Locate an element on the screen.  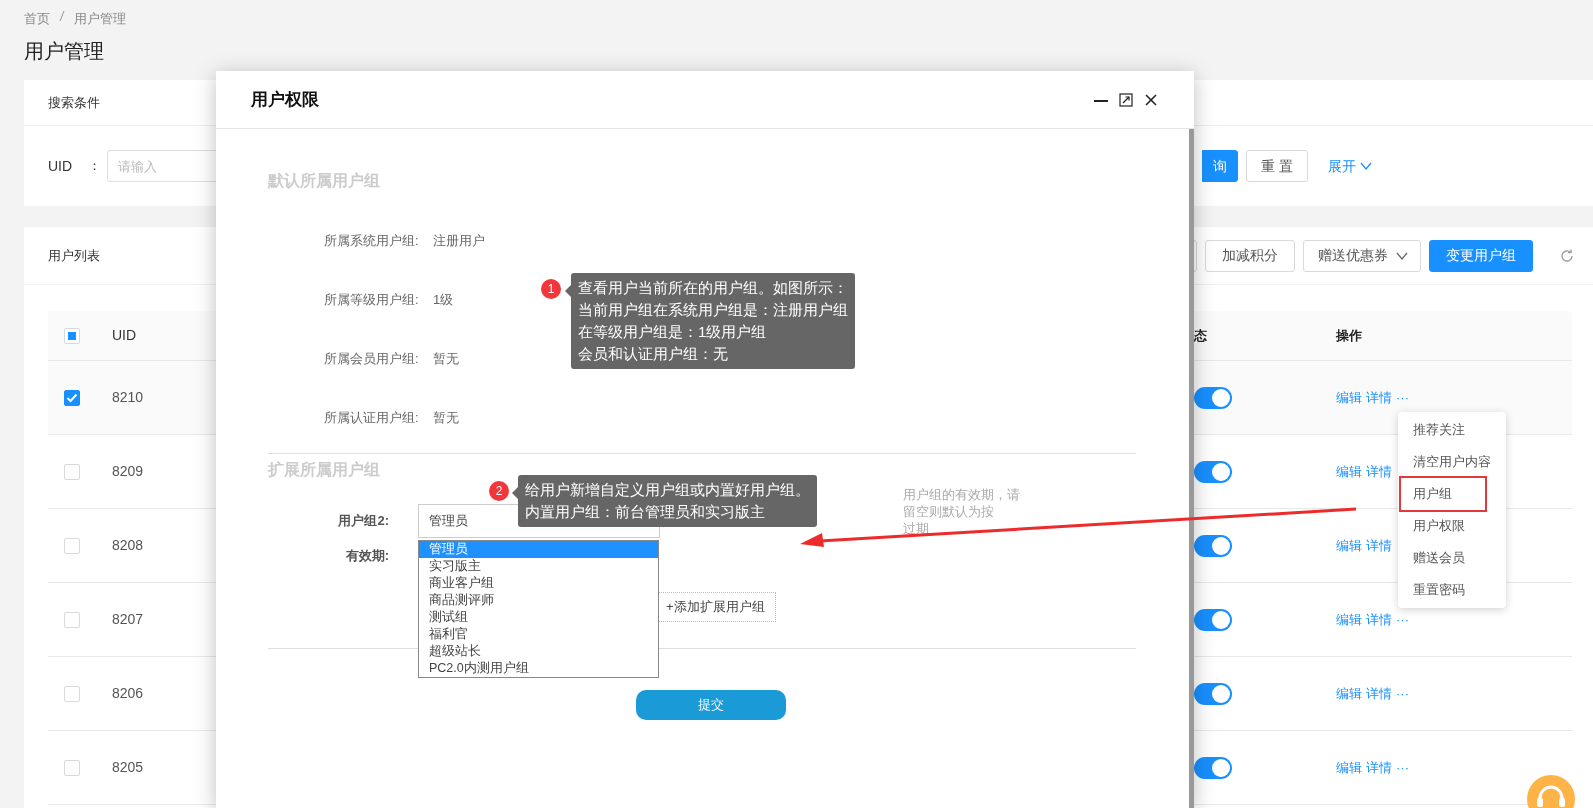
uid-cell: 8205 is located at coordinates (128, 767).